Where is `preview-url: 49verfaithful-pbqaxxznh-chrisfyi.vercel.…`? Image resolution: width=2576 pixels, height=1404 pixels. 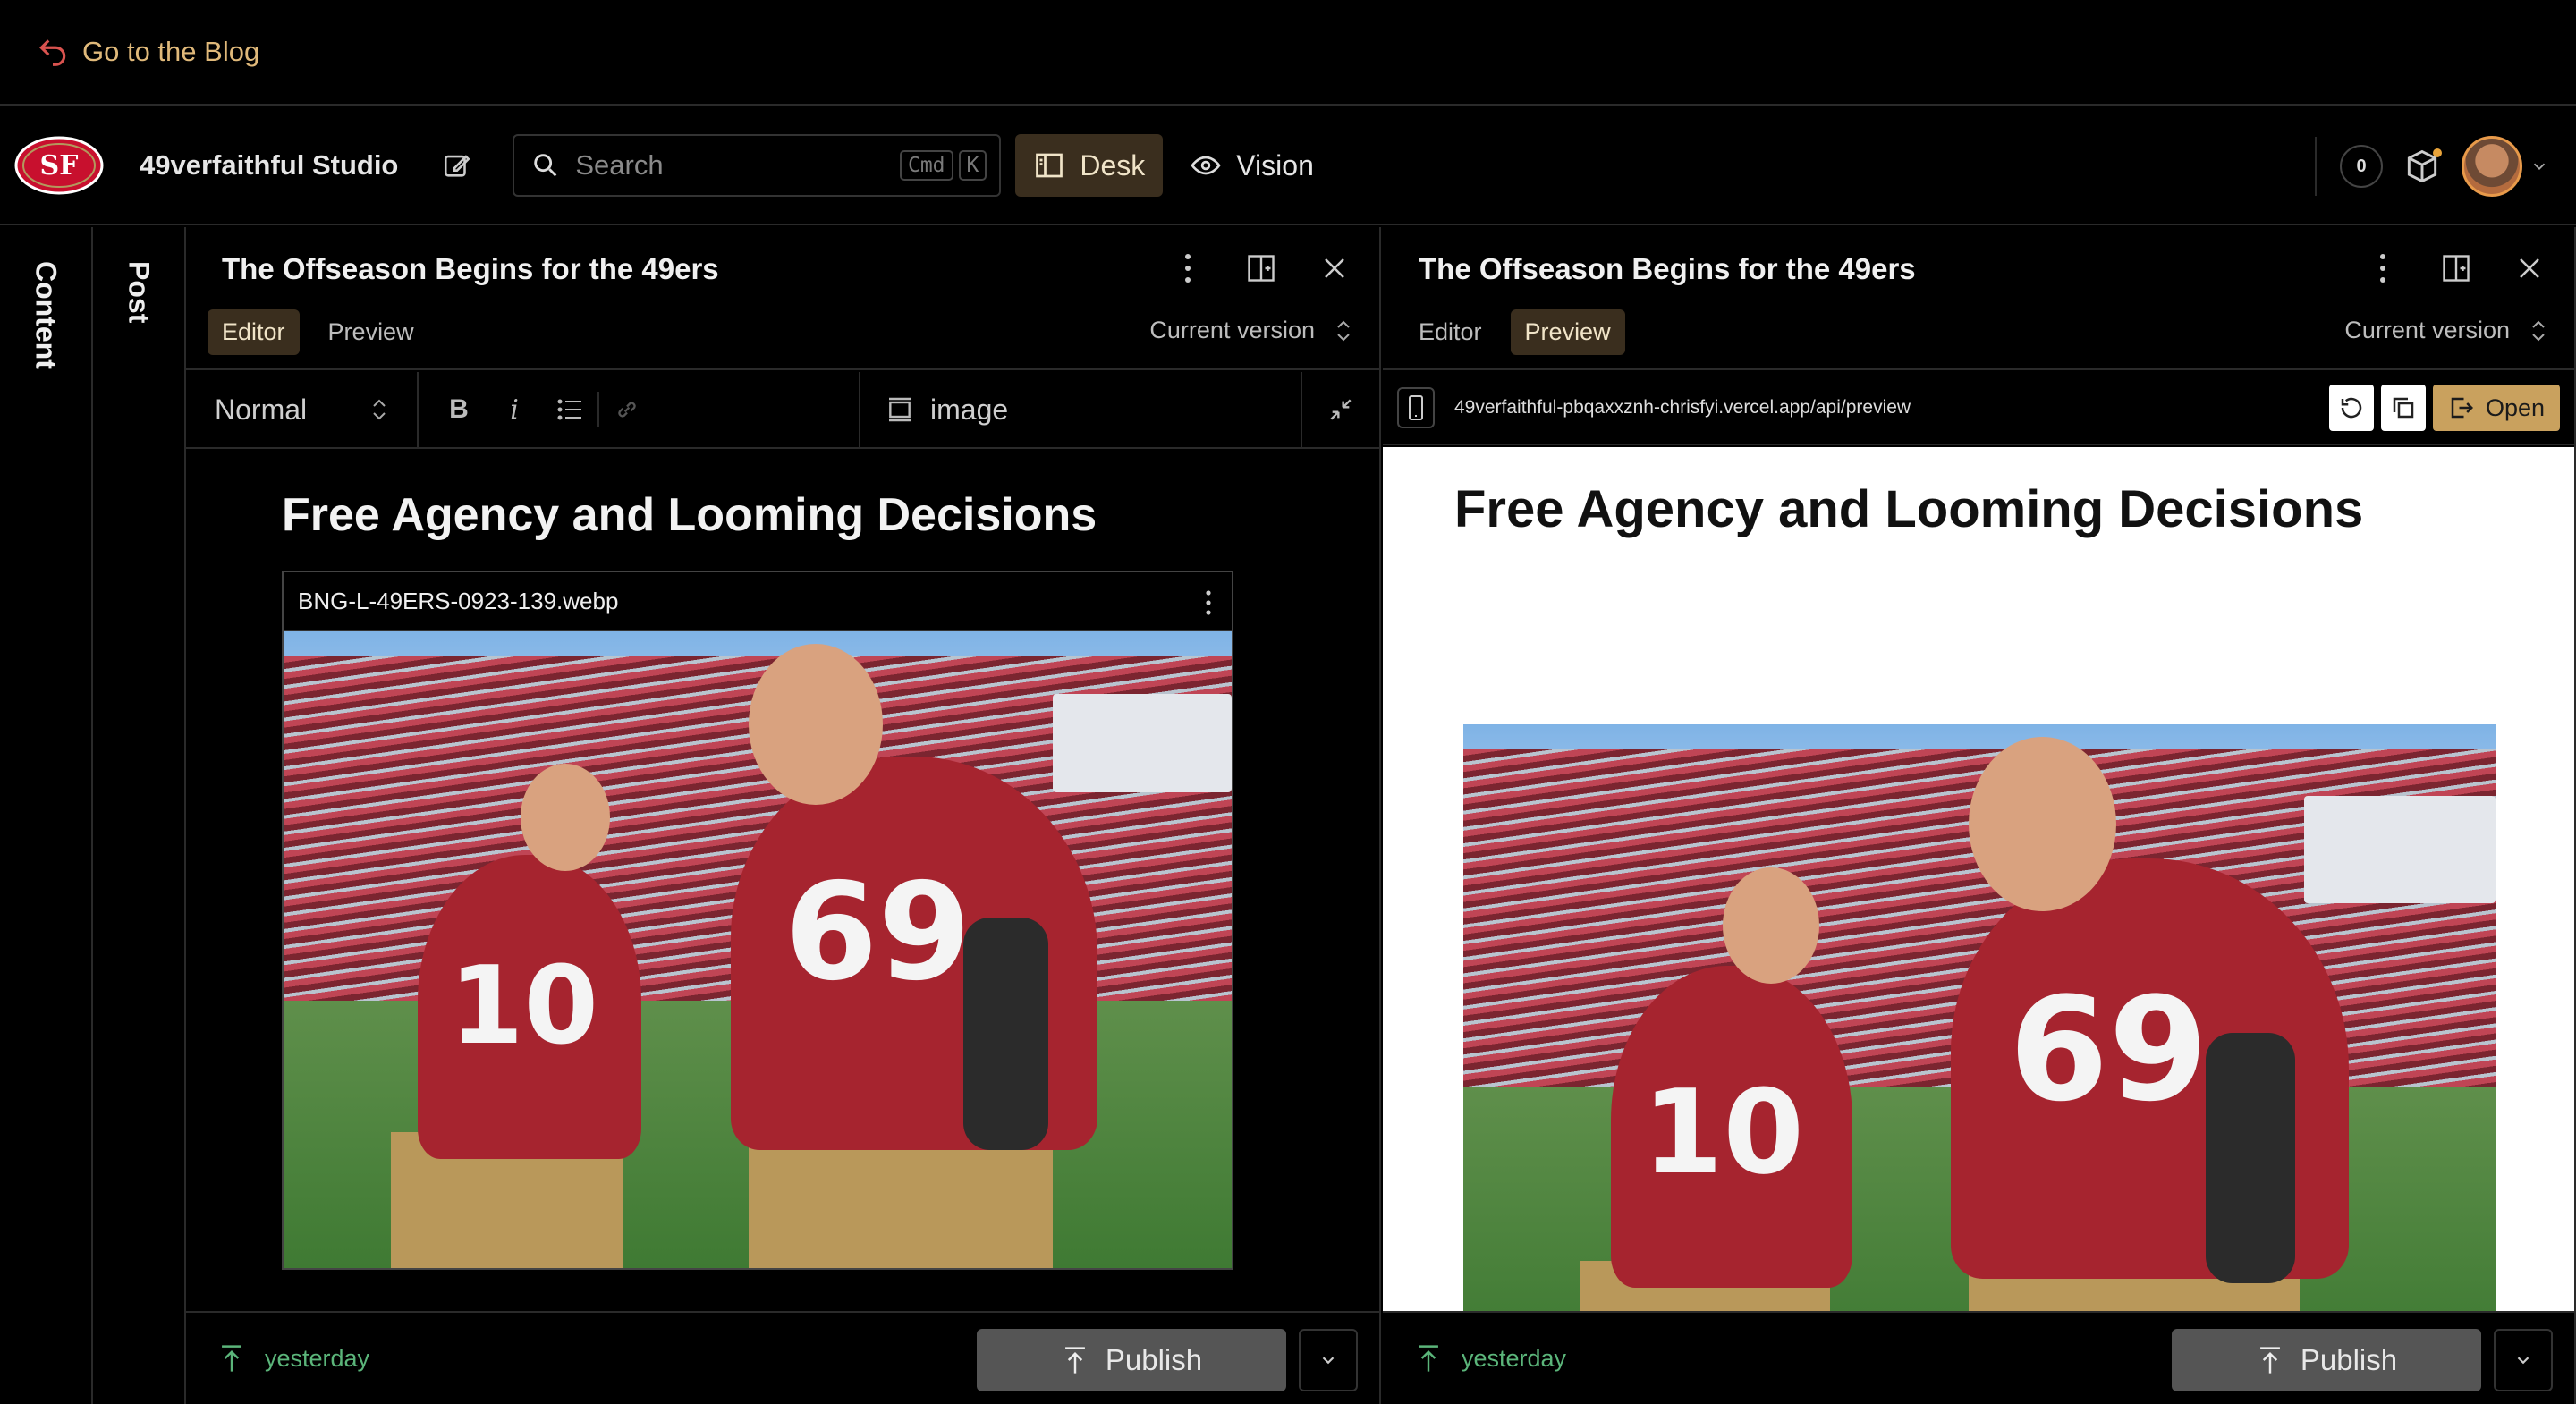
preview-url: 49verfaithful-pbqaxxznh-chrisfyi.vercel.… is located at coordinates (1682, 408).